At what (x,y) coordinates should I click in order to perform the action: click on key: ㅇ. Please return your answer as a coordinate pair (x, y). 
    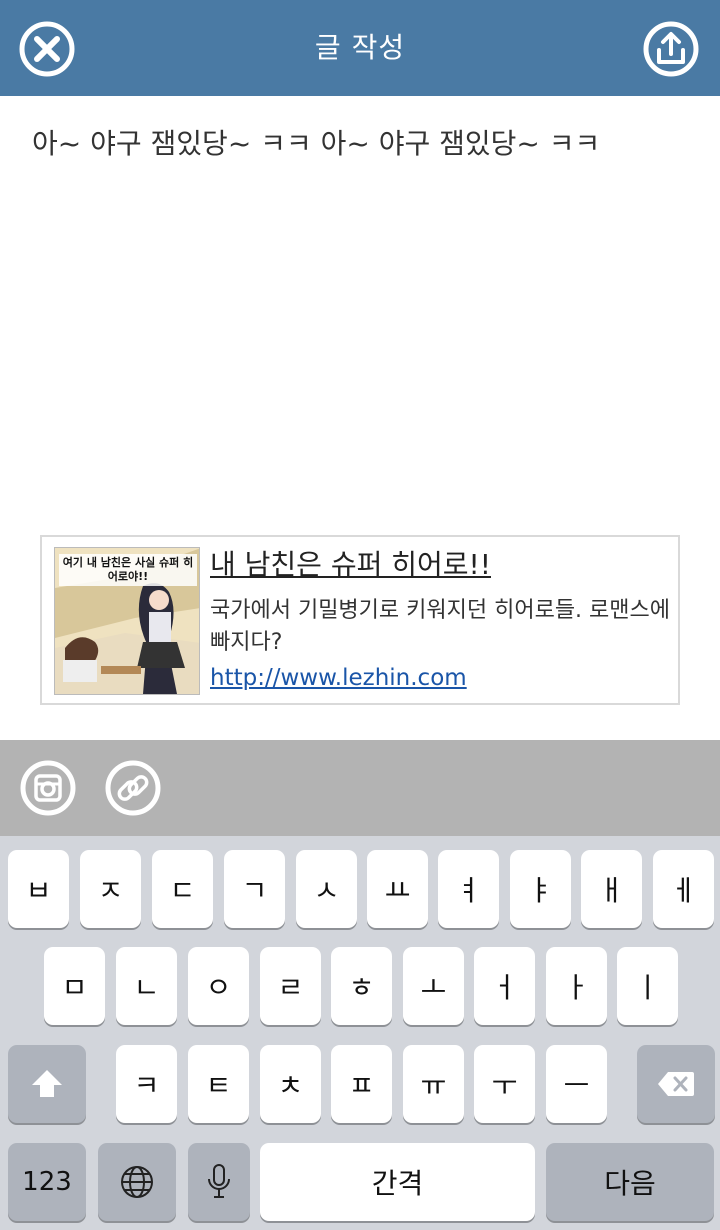
    Looking at the image, I should click on (218, 986).